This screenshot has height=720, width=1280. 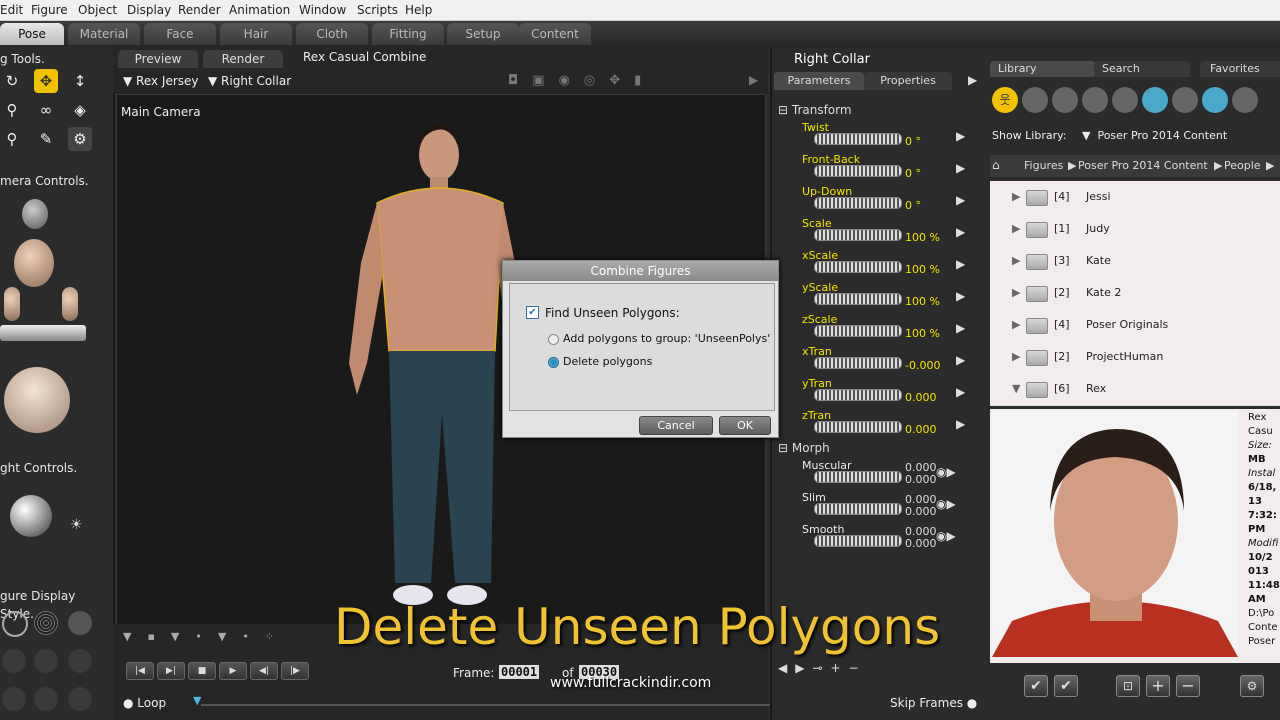 I want to click on frame-current-field: 00001, so click(x=519, y=672).